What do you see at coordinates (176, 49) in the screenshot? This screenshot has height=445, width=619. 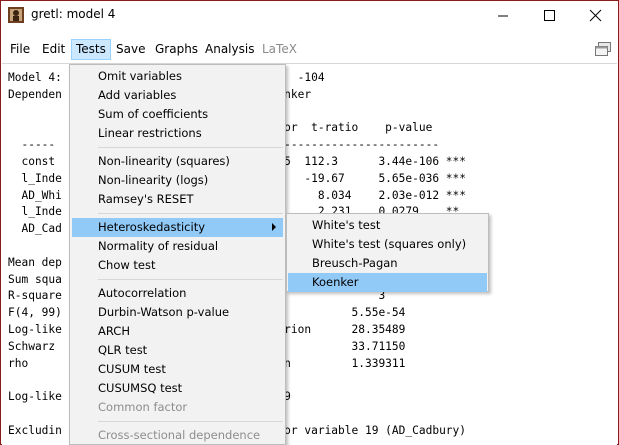 I see `menu-graphs: Graphs` at bounding box center [176, 49].